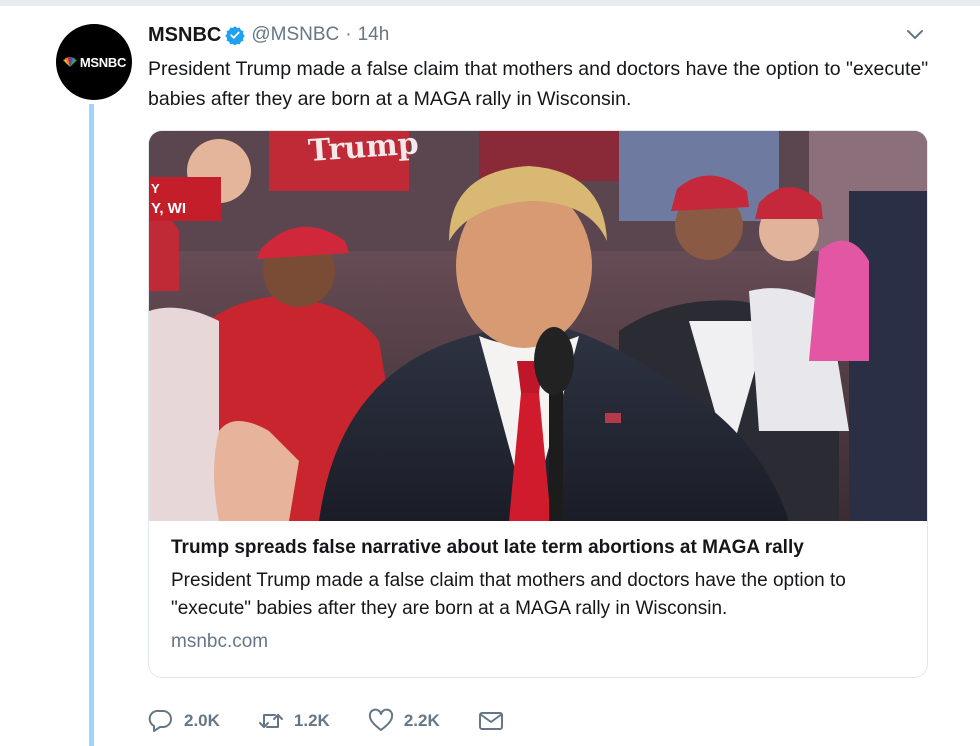 Image resolution: width=980 pixels, height=746 pixels. Describe the element at coordinates (155, 188) in the screenshot. I see `overlay-line-1: Y` at that location.